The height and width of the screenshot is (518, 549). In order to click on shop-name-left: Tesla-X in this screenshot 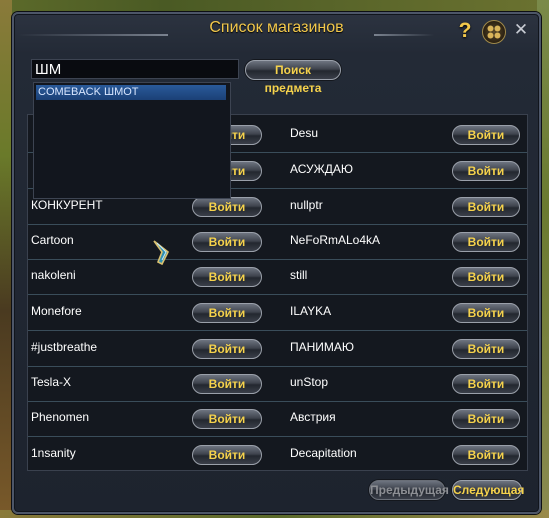, I will do `click(51, 382)`.